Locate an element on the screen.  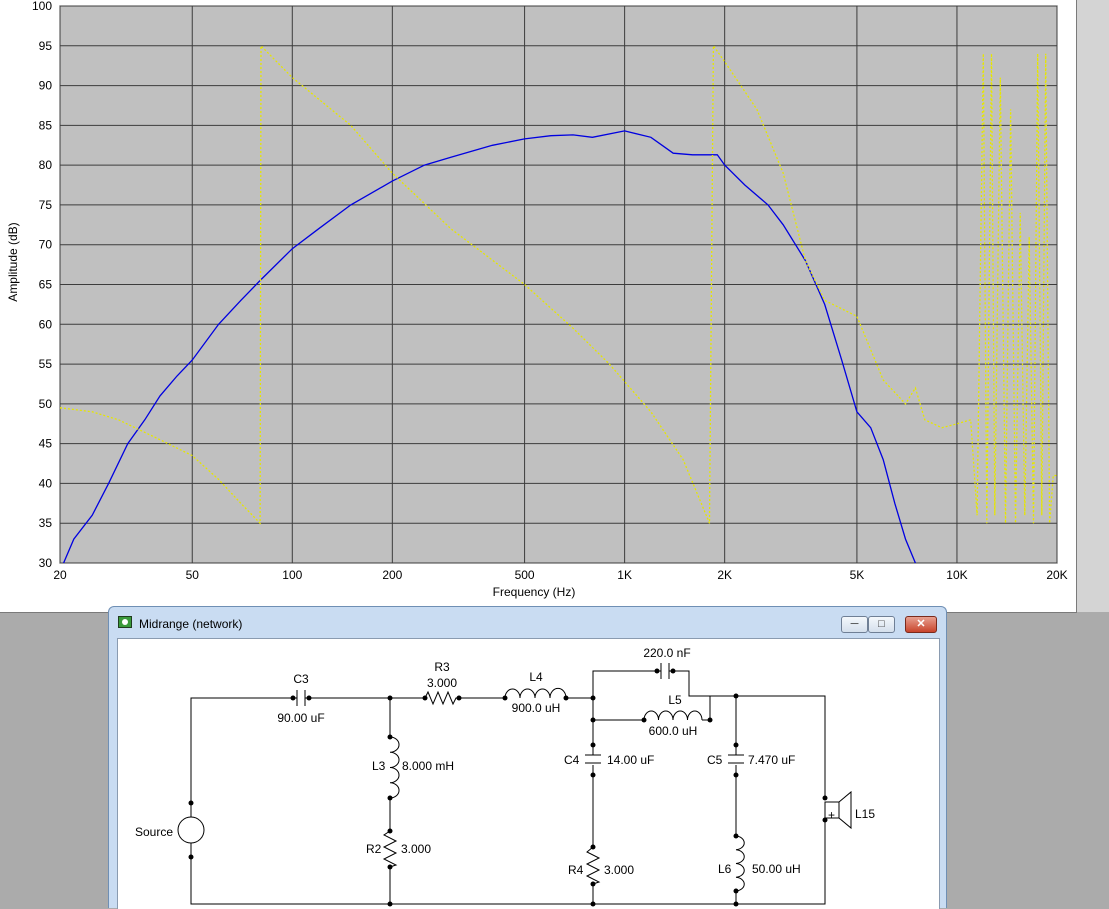
close-button: ✕ is located at coordinates (921, 624).